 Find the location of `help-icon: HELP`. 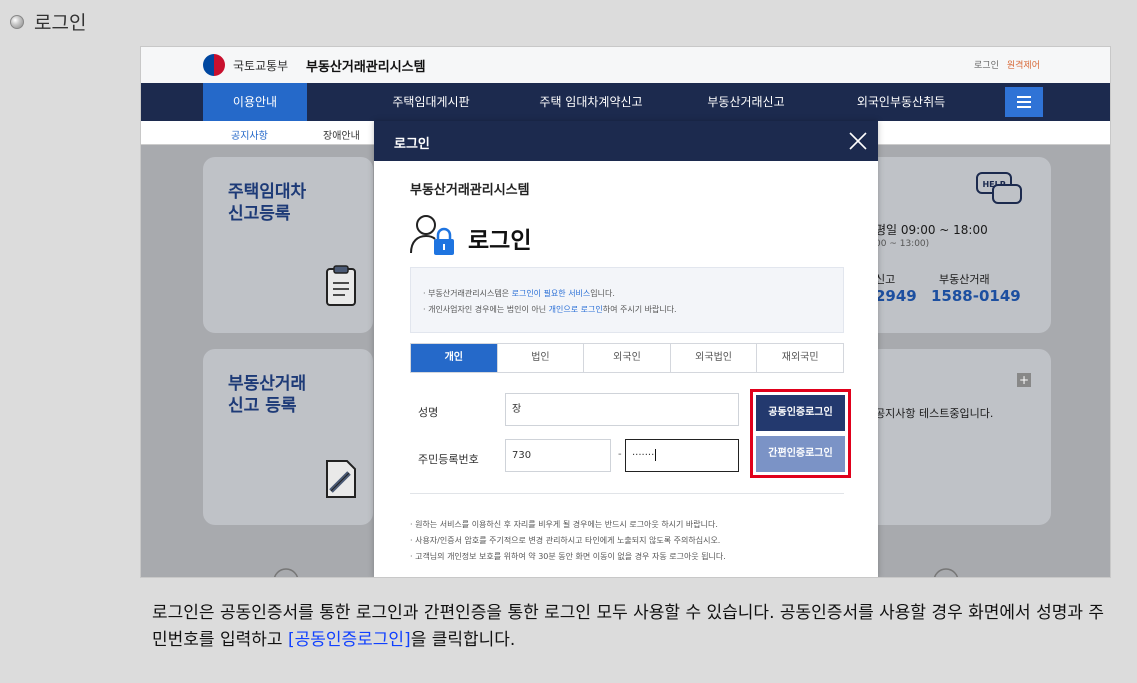

help-icon: HELP is located at coordinates (999, 188).